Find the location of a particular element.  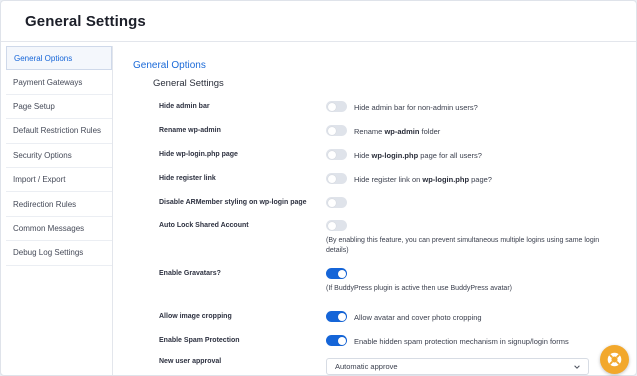

section-title: General Options is located at coordinates (169, 65).